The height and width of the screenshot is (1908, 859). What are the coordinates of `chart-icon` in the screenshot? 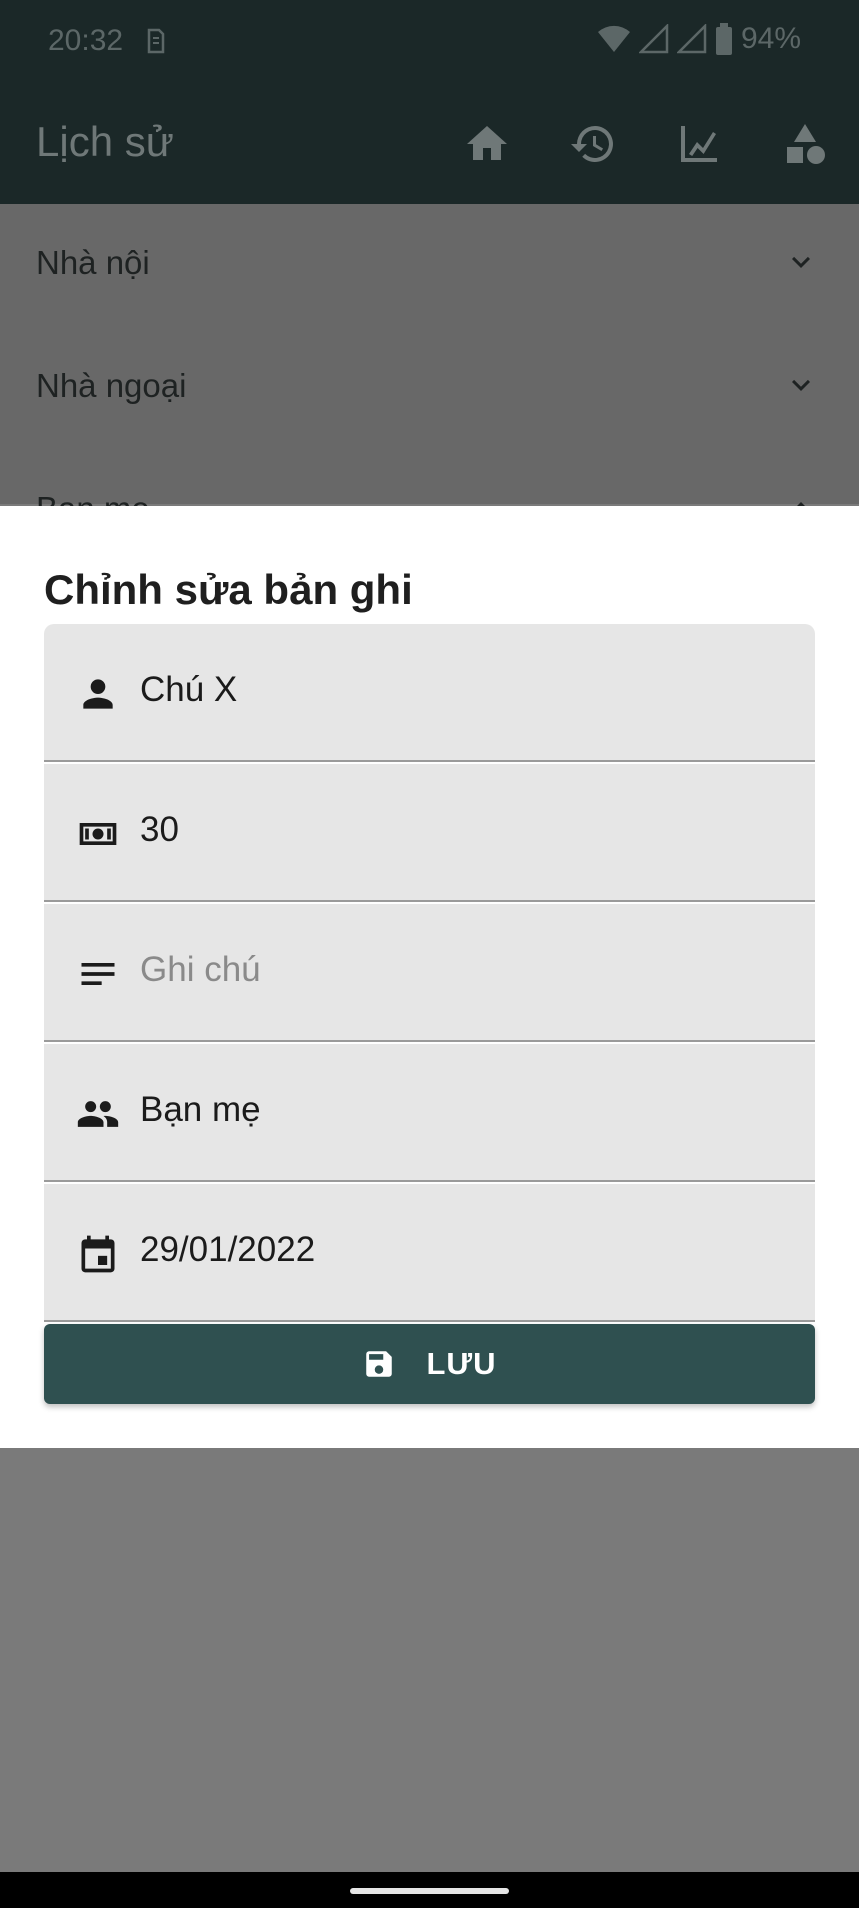 It's located at (699, 144).